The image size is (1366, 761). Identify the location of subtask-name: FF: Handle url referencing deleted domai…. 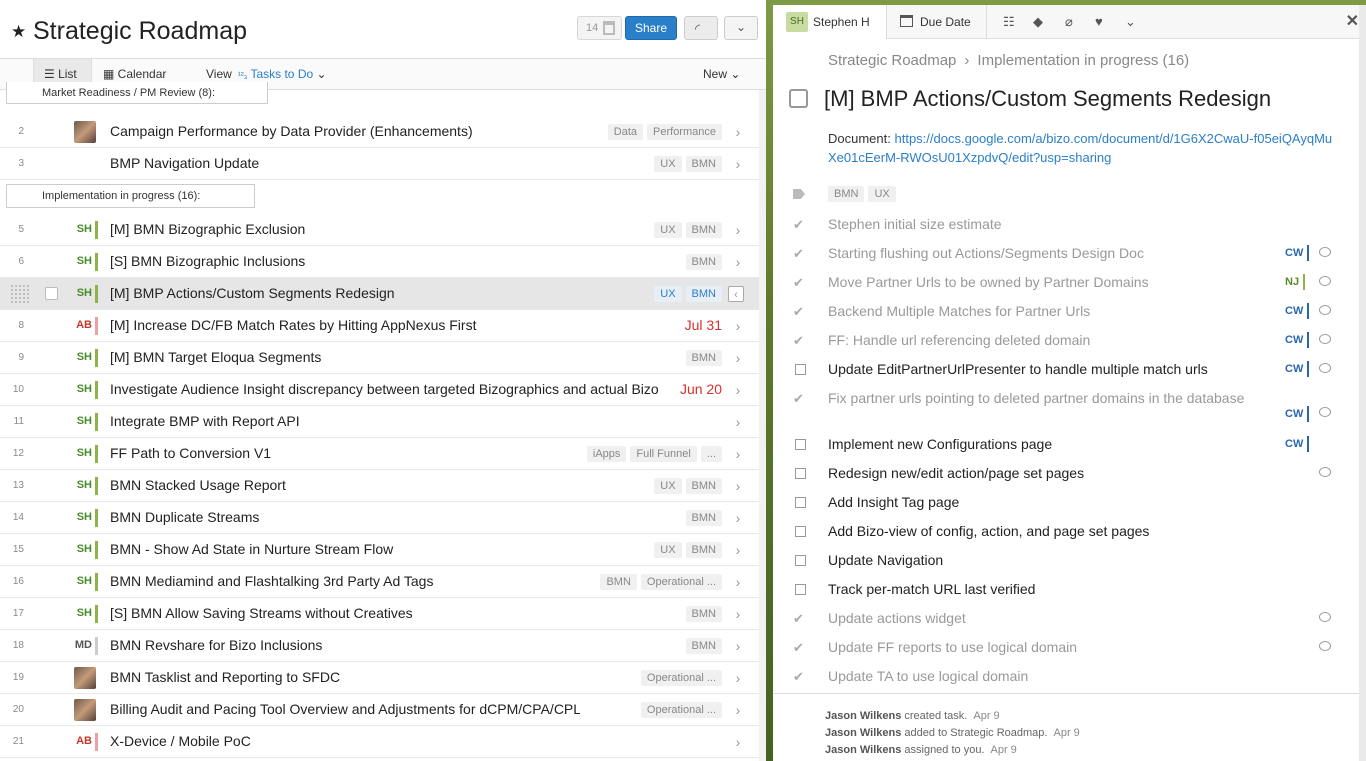
(959, 340).